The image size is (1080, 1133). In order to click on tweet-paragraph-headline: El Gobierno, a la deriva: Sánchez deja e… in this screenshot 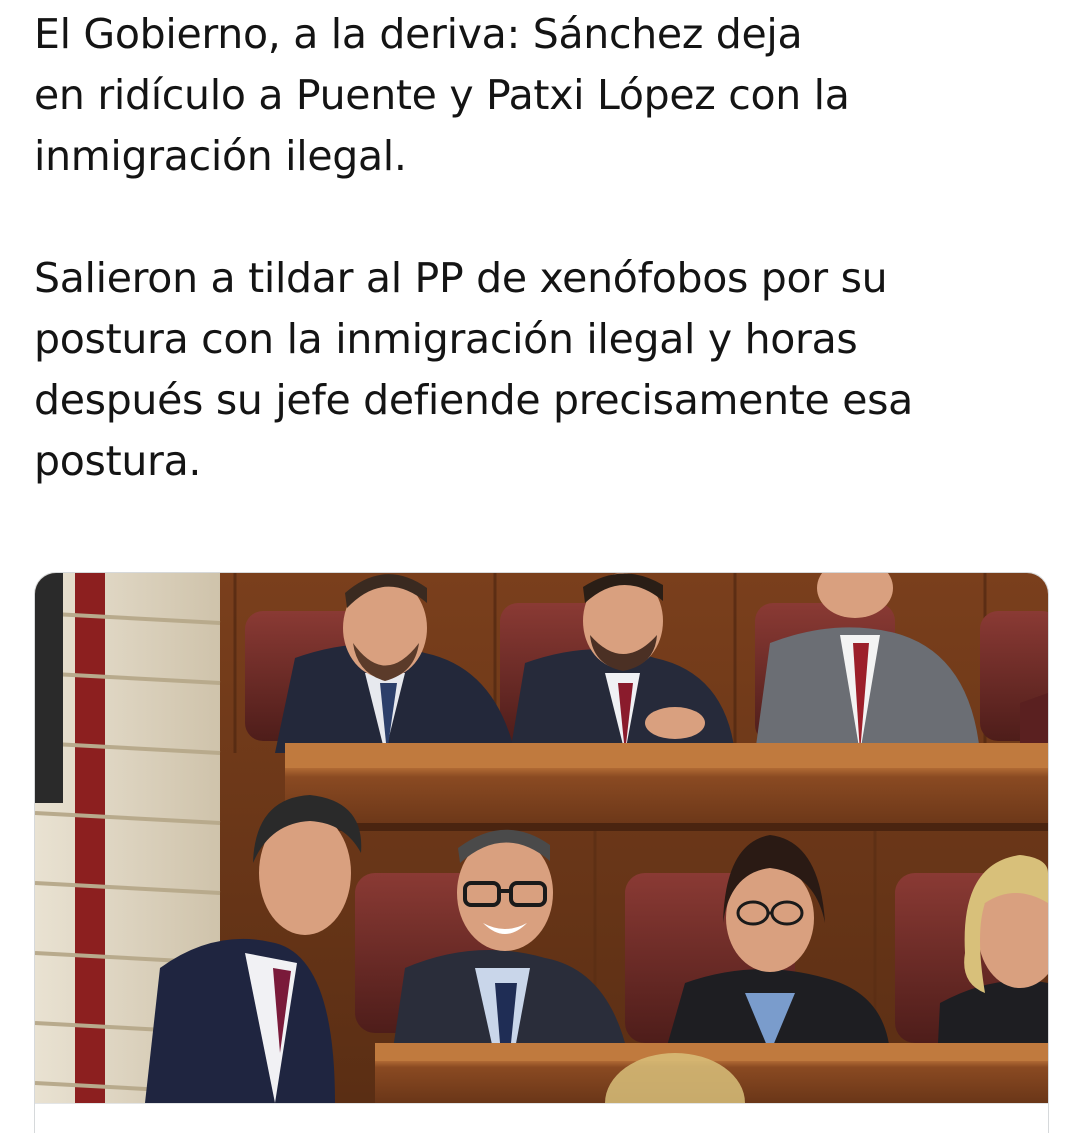, I will do `click(442, 95)`.